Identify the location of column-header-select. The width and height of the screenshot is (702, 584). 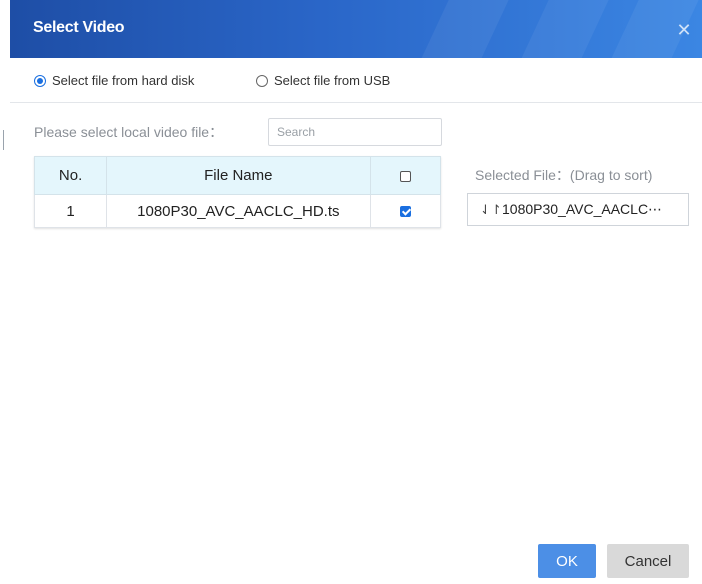
(405, 175).